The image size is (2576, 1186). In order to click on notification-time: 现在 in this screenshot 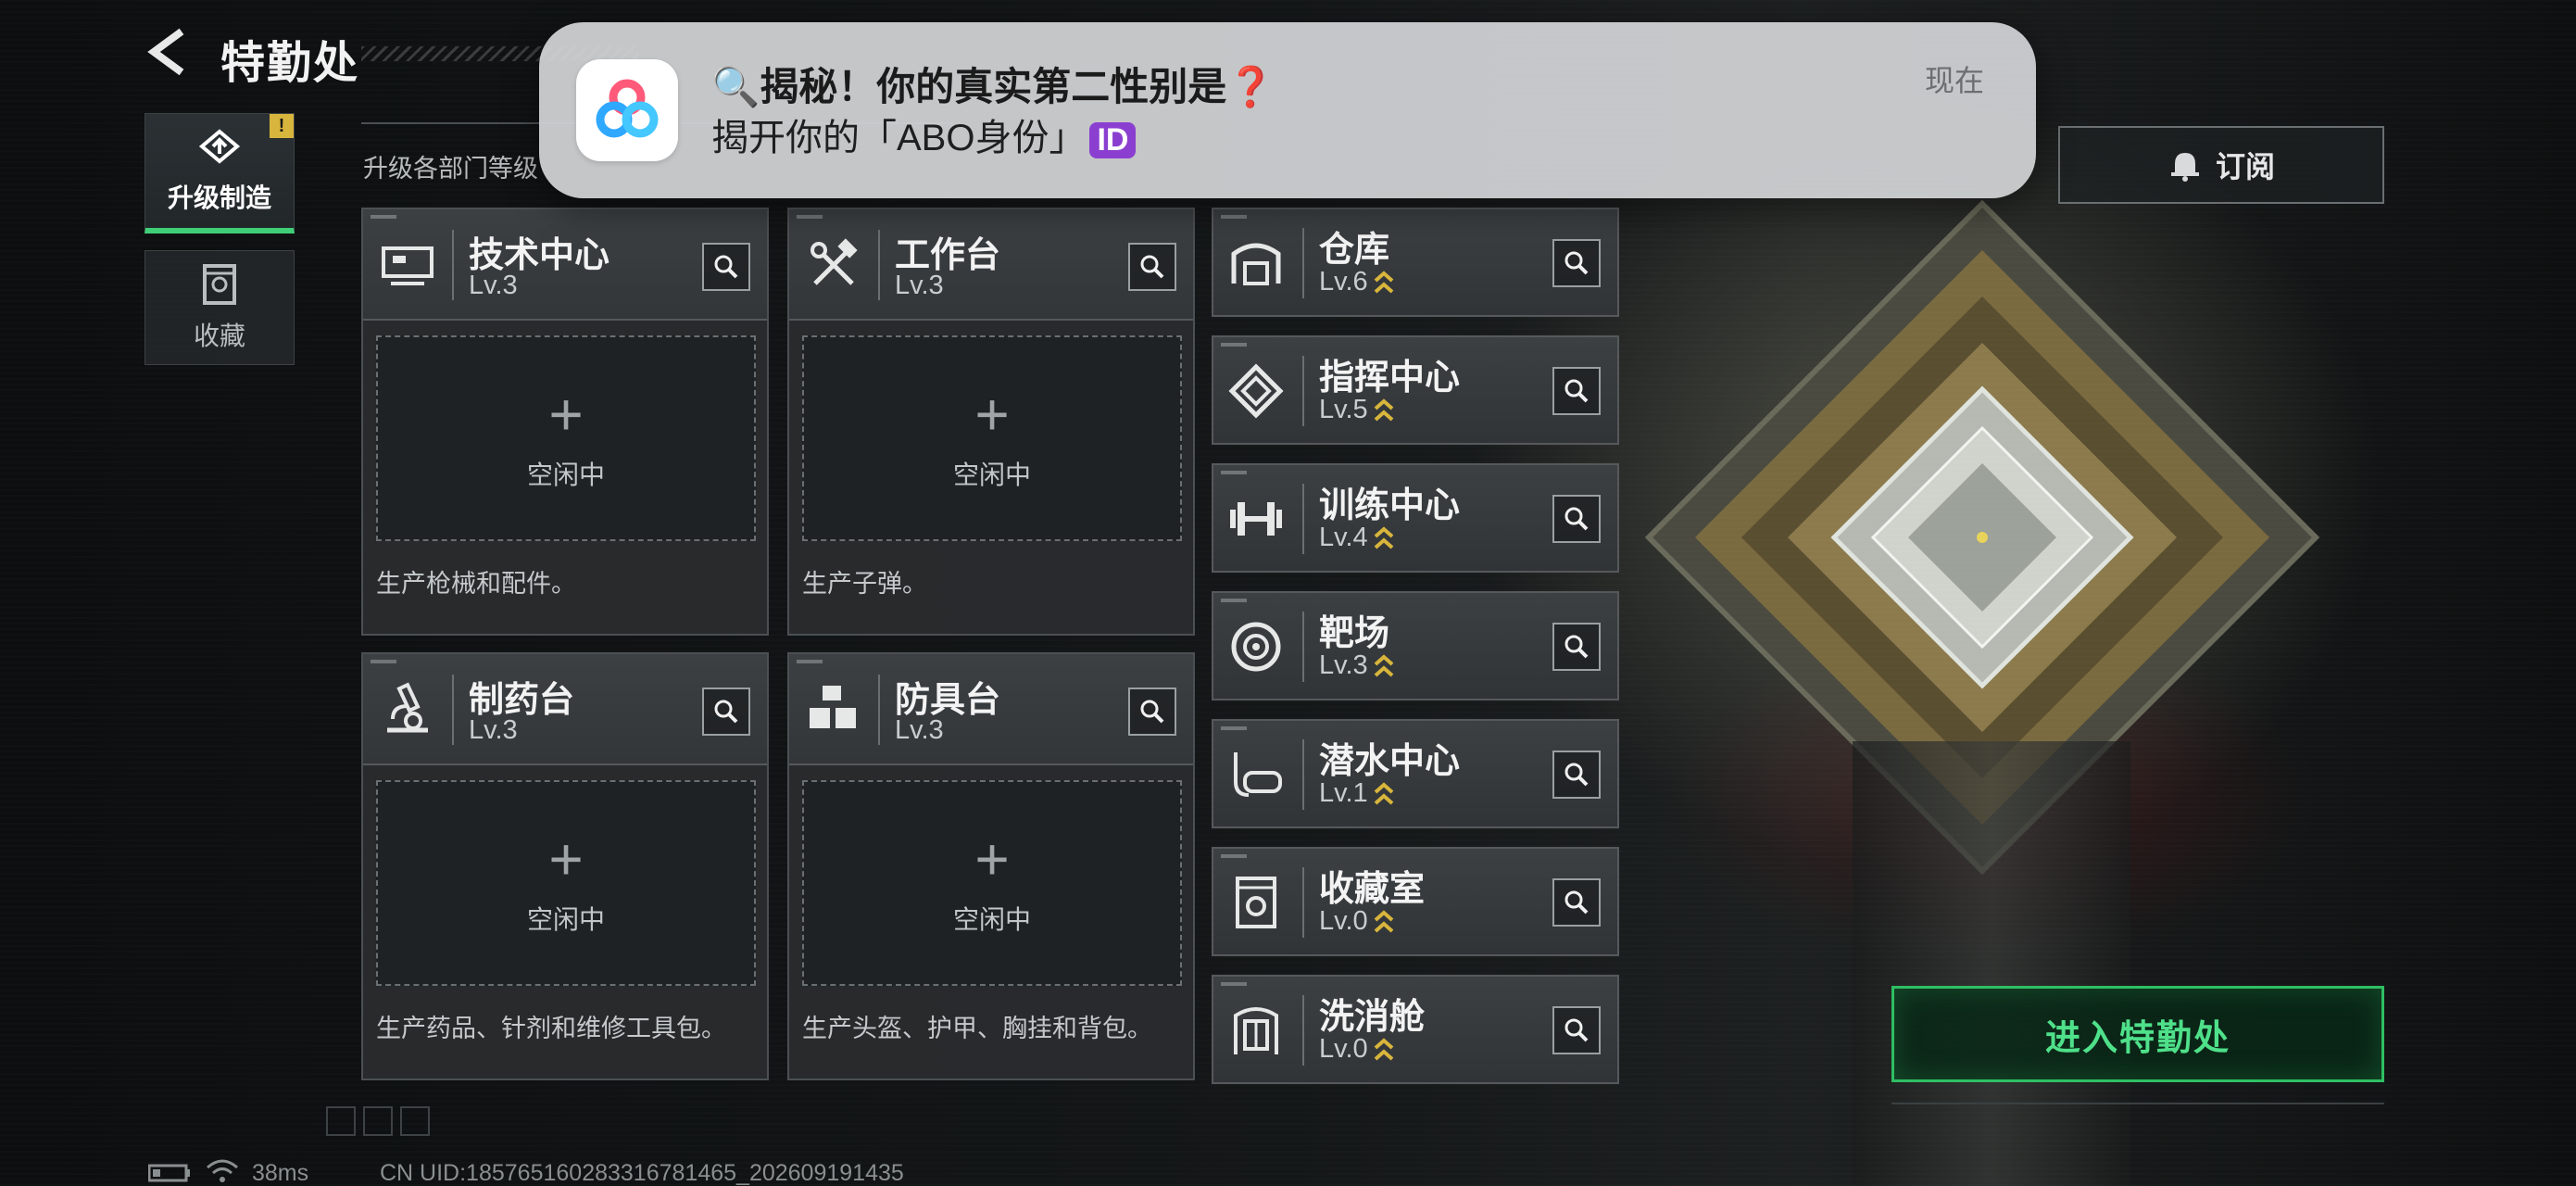, I will do `click(1954, 80)`.